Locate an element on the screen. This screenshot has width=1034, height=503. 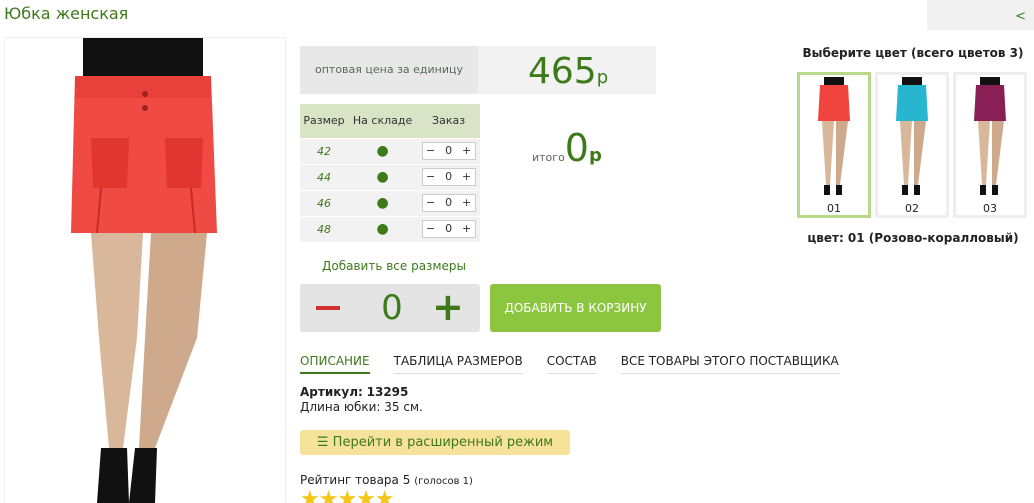
table-row: 42 ● −0 + is located at coordinates (390, 150).